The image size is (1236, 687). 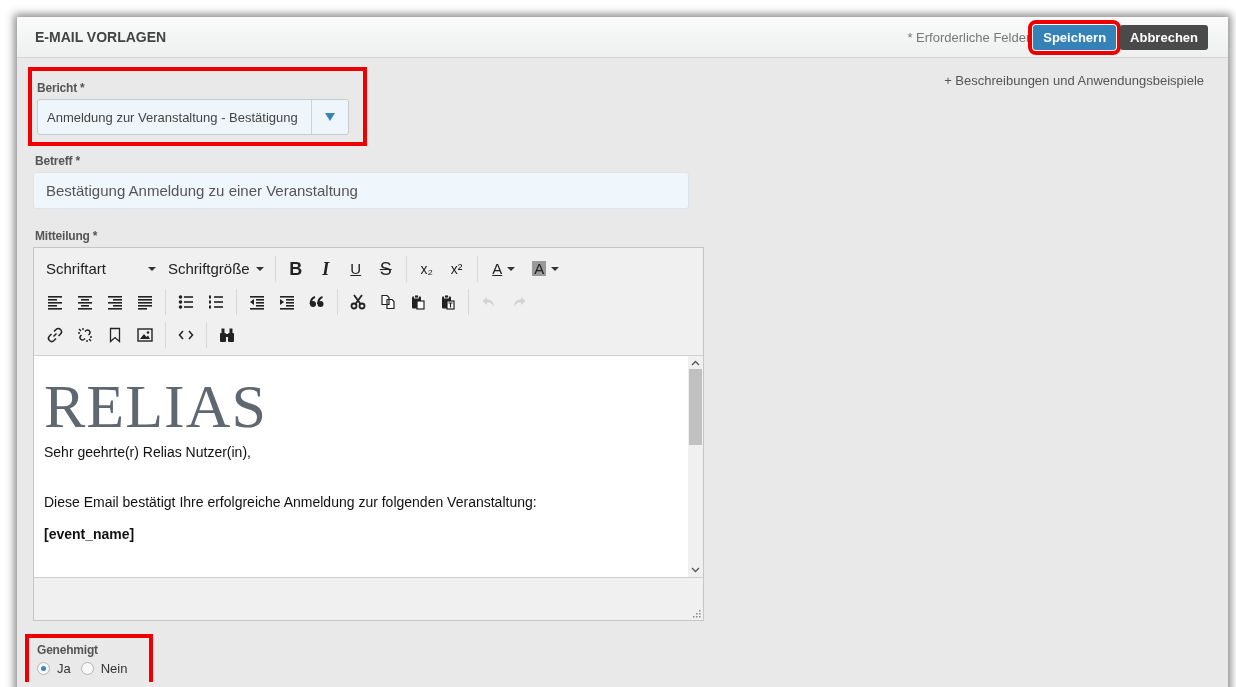 What do you see at coordinates (448, 301) in the screenshot?
I see `clipboard-text-icon` at bounding box center [448, 301].